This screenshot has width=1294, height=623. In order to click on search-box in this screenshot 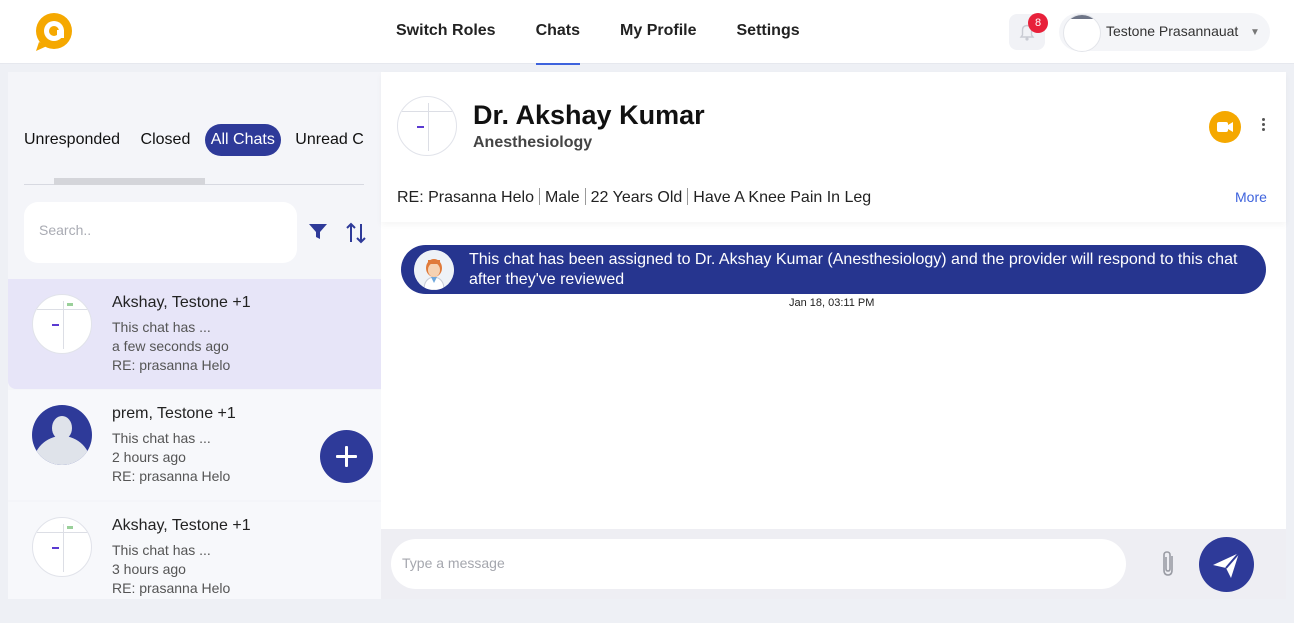, I will do `click(160, 232)`.